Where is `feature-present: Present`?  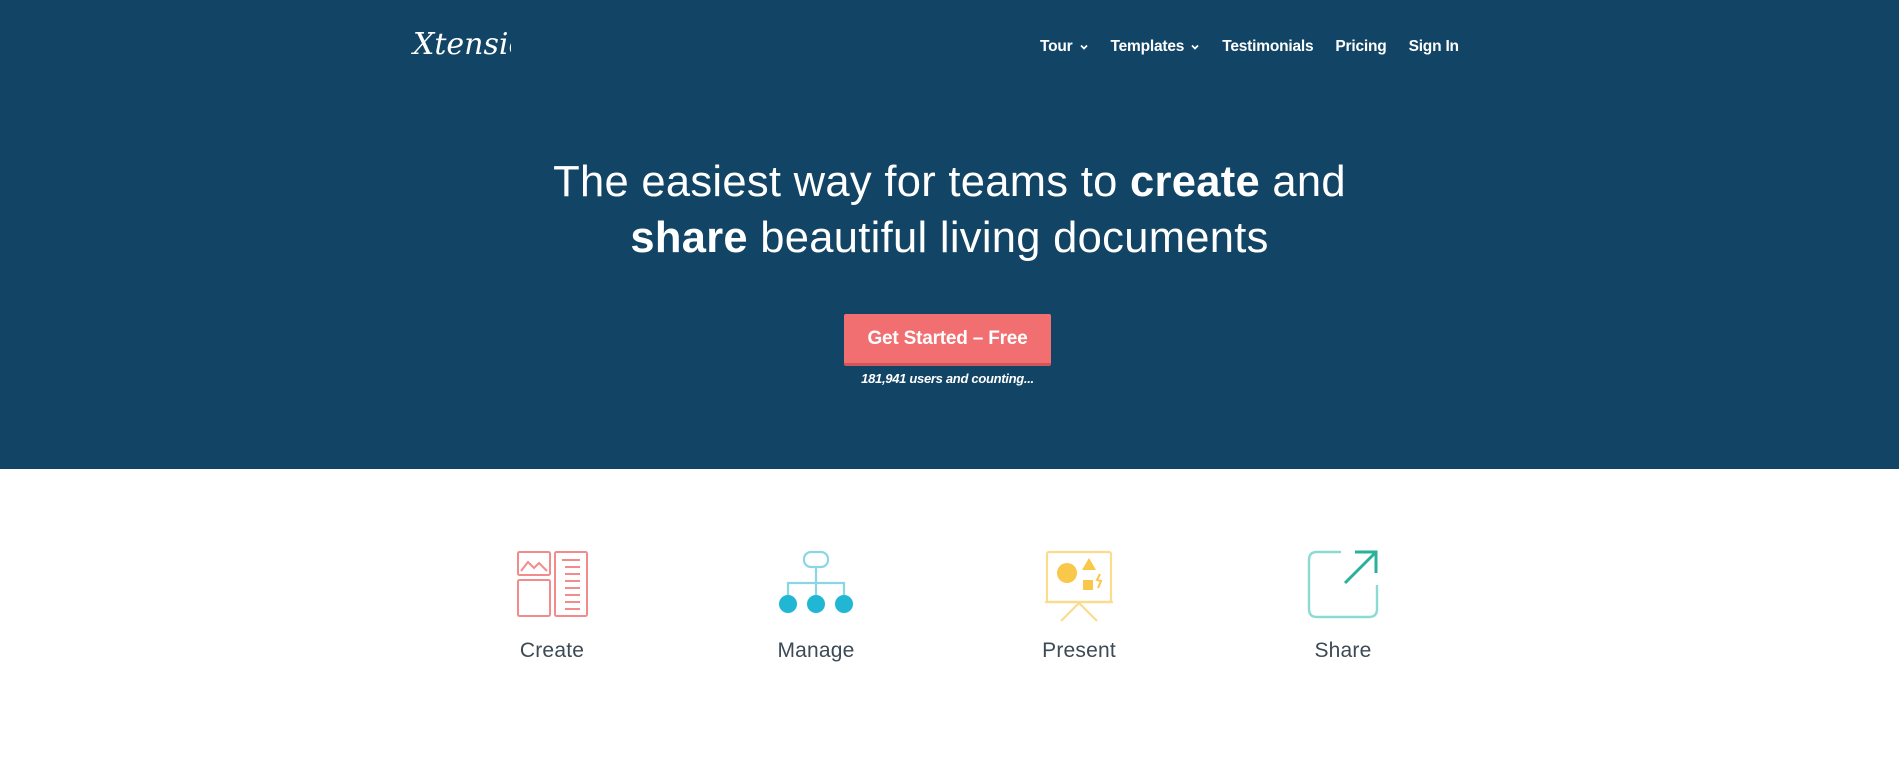
feature-present: Present is located at coordinates (1079, 603).